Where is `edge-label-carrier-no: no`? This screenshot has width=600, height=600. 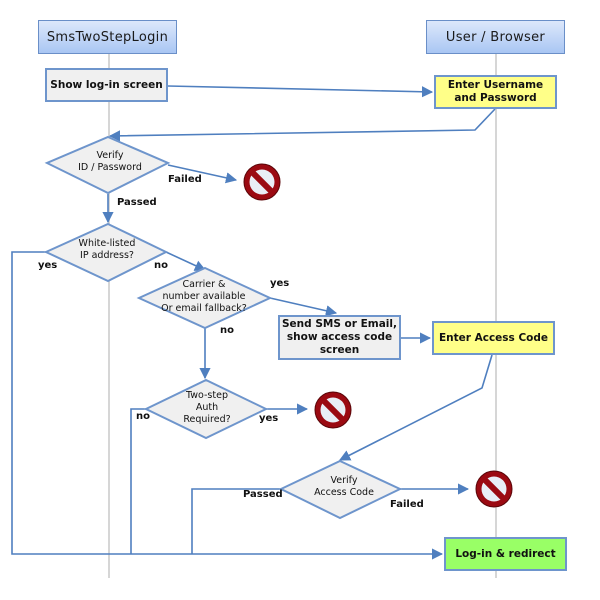 edge-label-carrier-no: no is located at coordinates (227, 330).